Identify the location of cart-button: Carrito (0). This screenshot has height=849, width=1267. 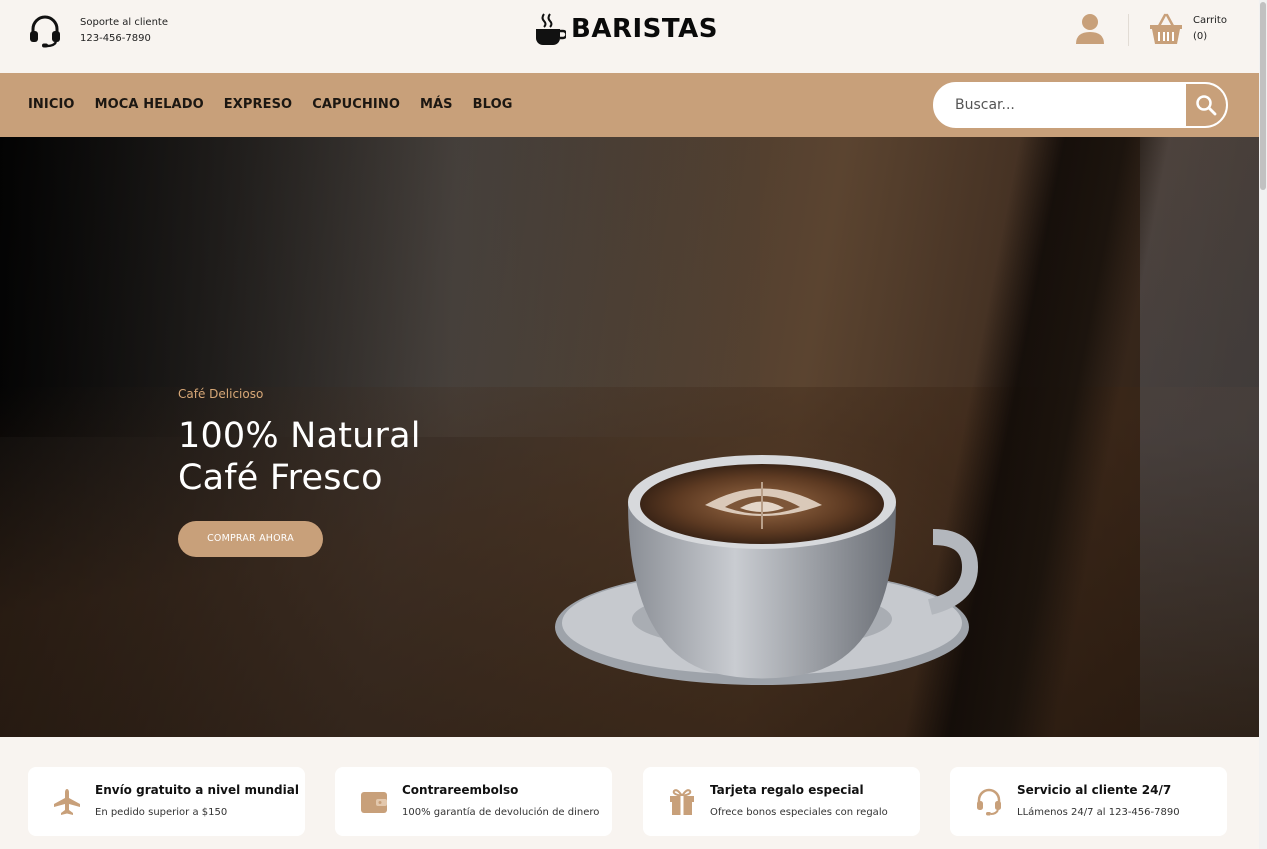
(1188, 29).